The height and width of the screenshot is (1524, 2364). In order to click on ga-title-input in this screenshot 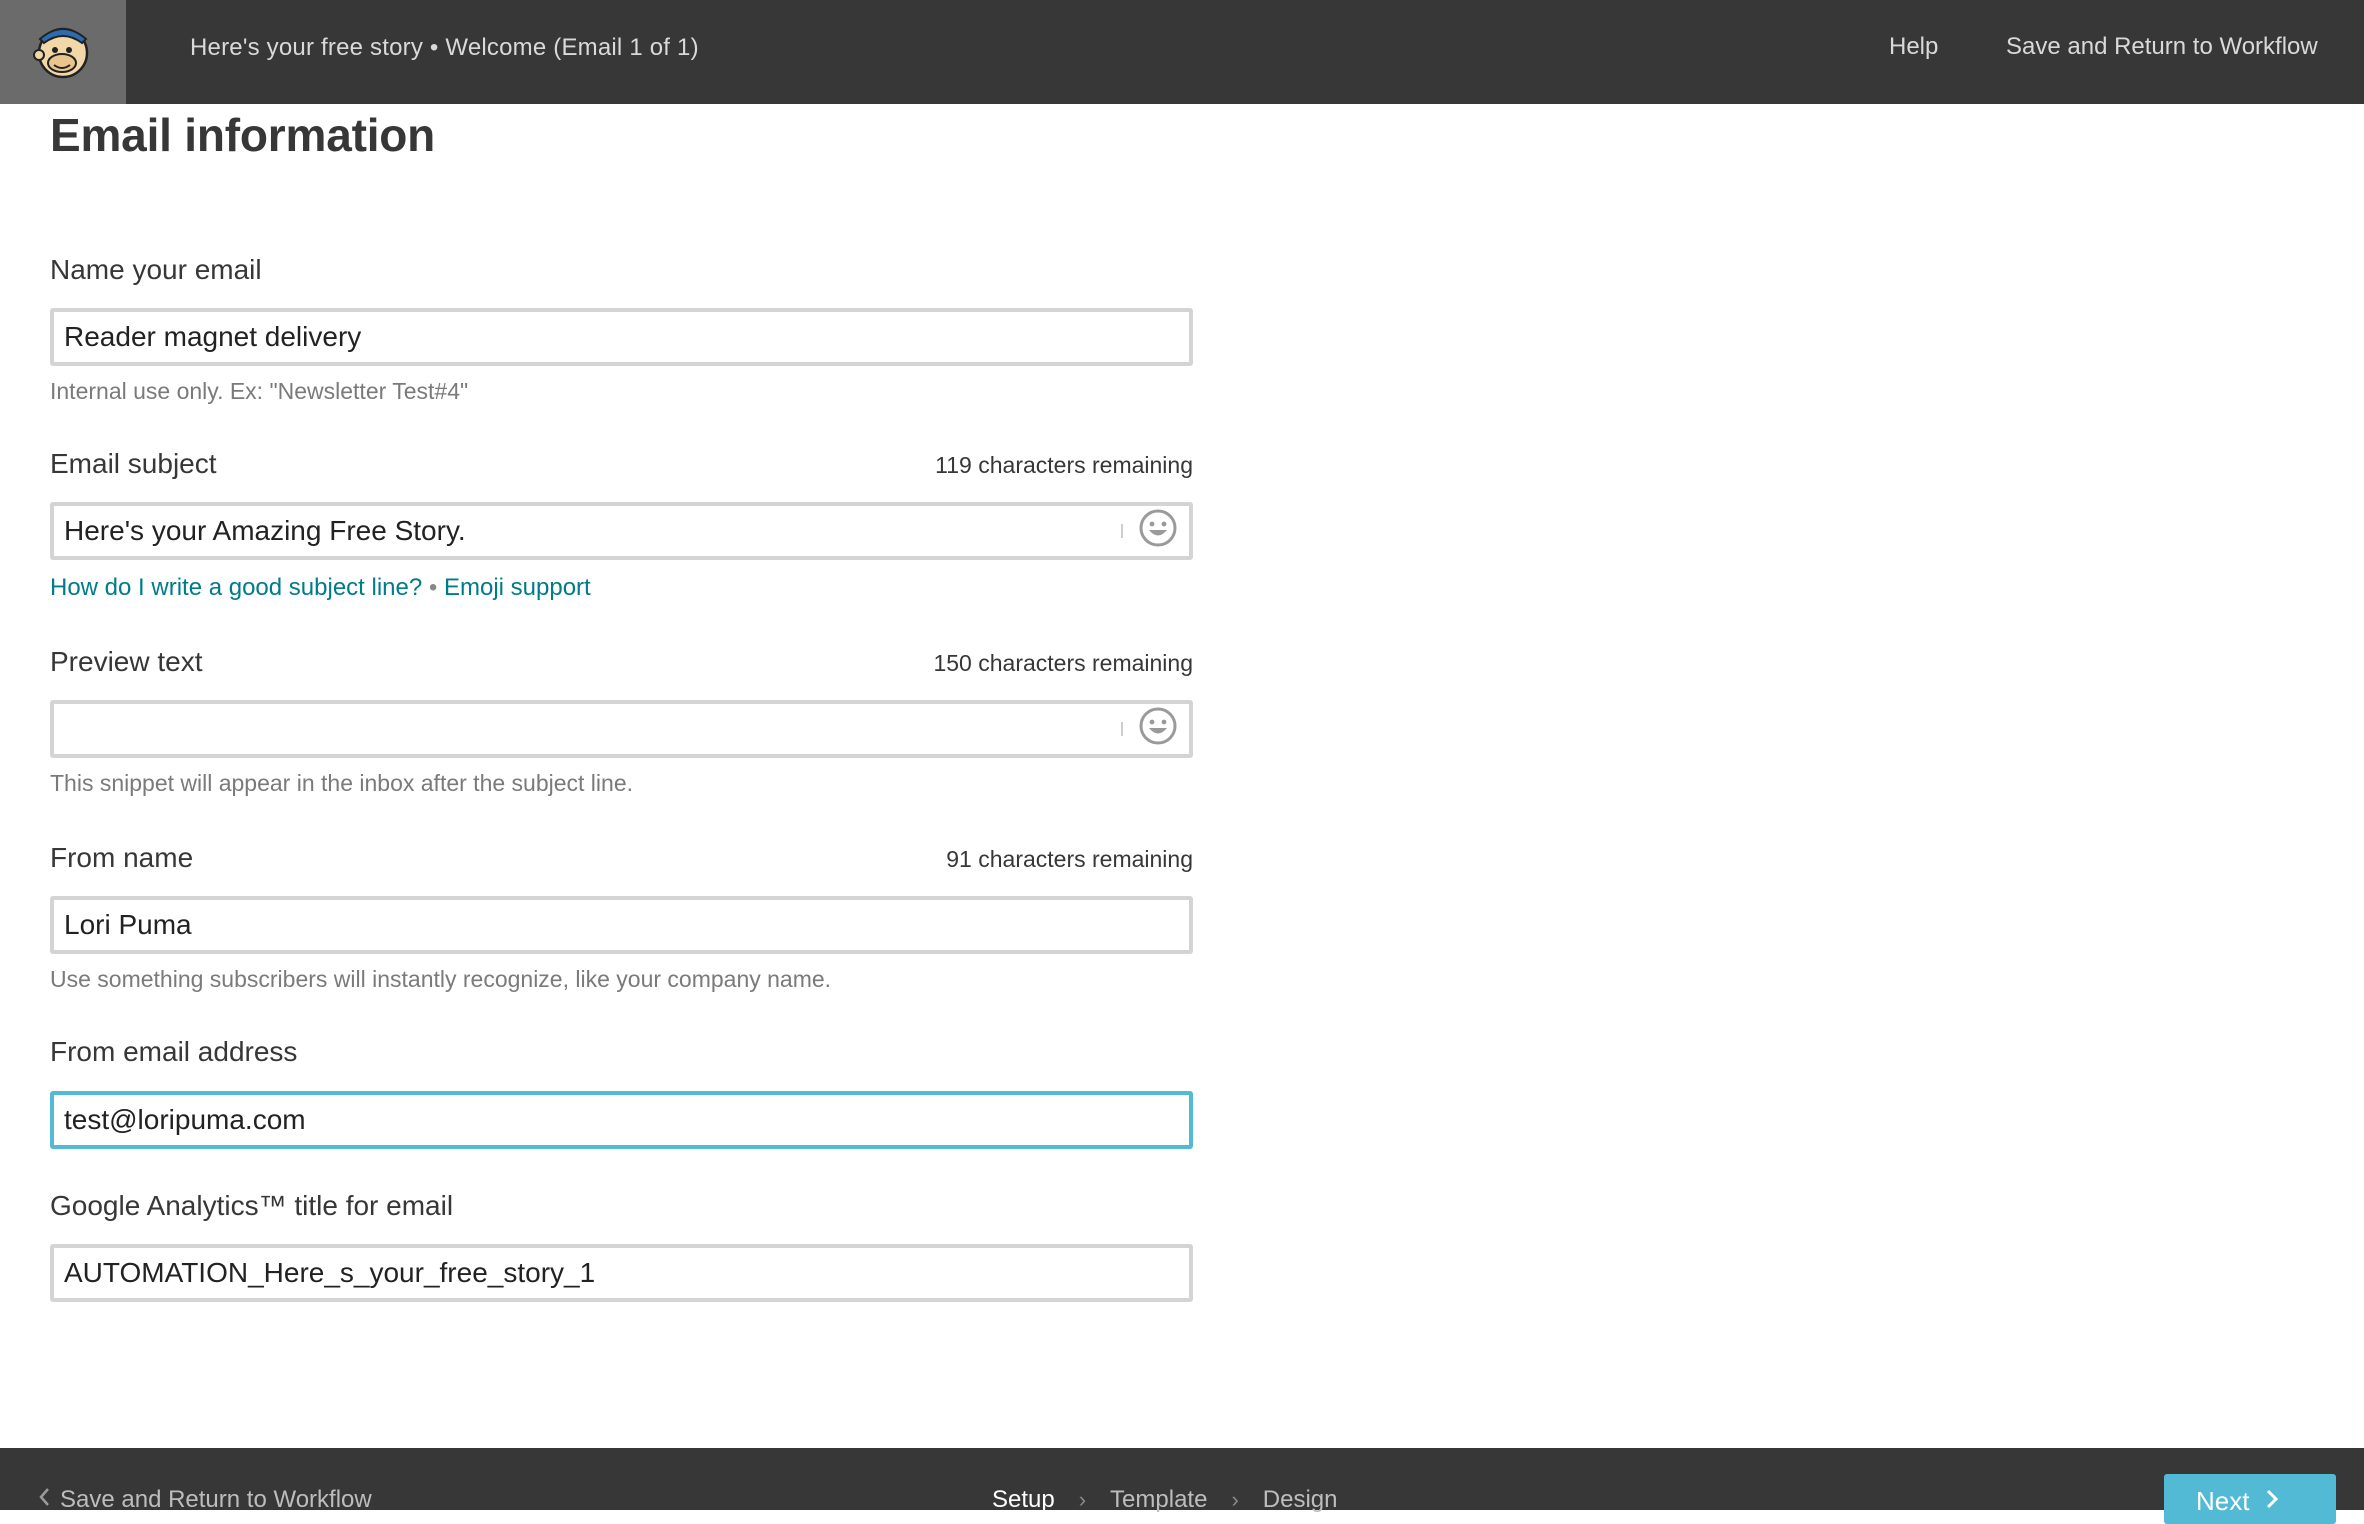, I will do `click(621, 1273)`.